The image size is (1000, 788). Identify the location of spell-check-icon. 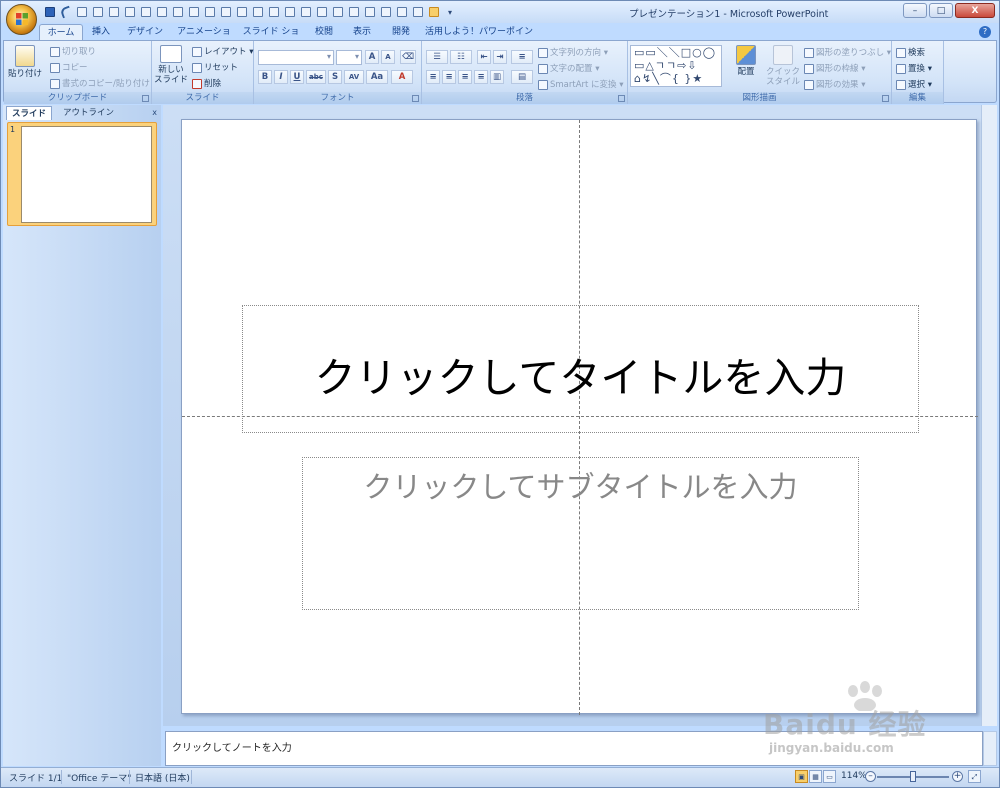
(210, 12).